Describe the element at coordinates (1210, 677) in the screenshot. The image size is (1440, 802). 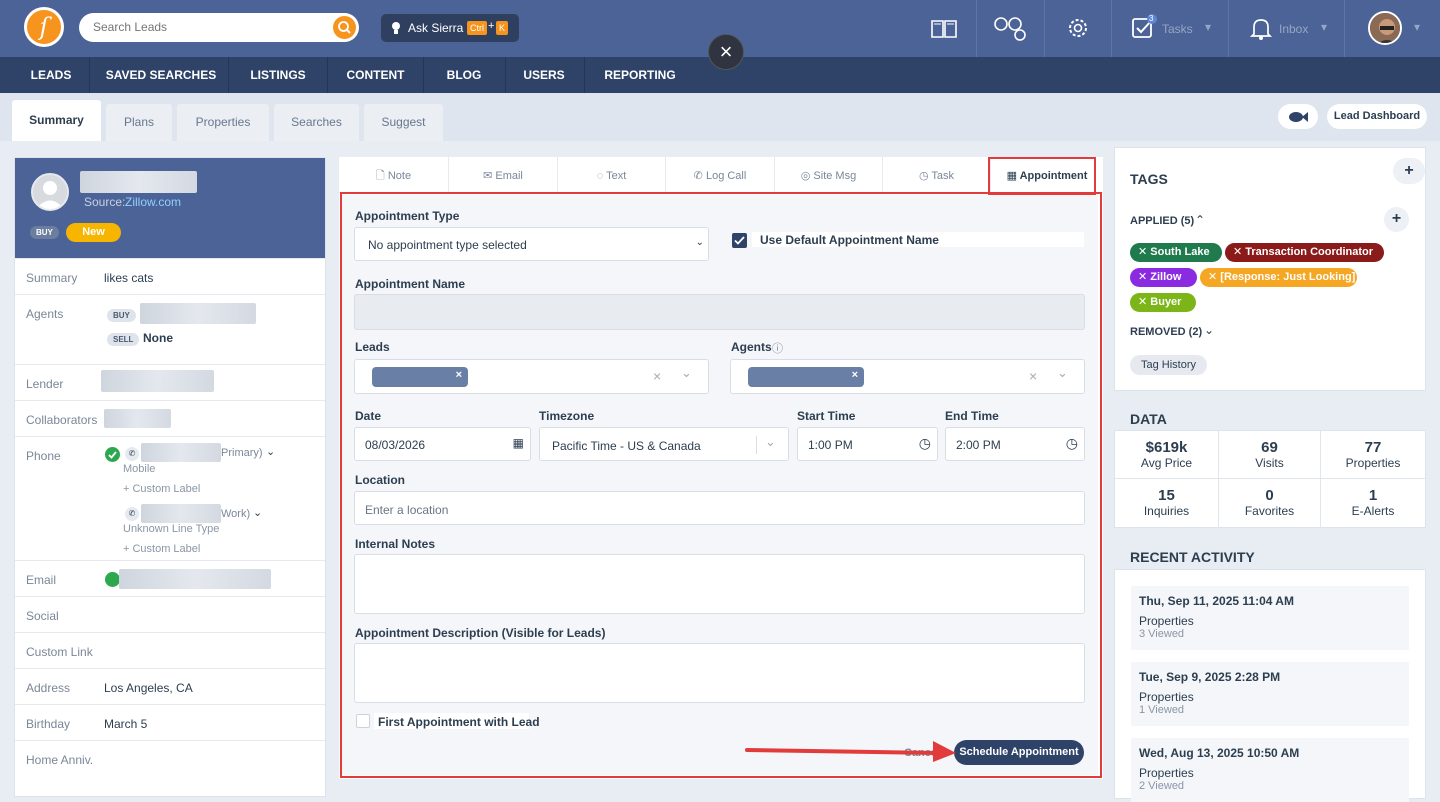
I see `activity-date: Tue, Sep 9, 2025 2:28 PM` at that location.